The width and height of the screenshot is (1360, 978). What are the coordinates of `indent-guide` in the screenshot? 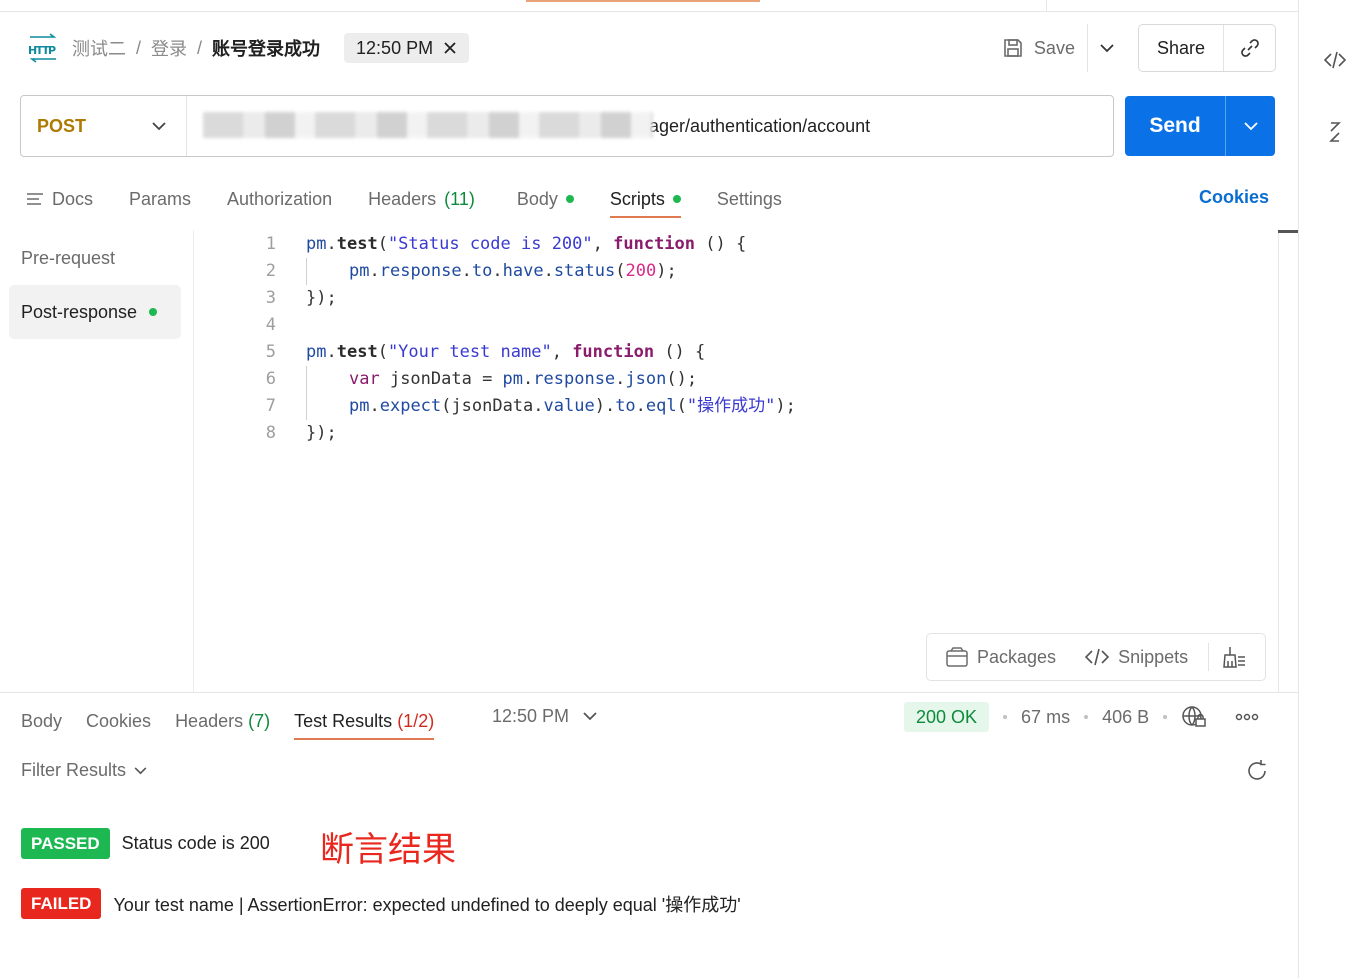 It's located at (327, 406).